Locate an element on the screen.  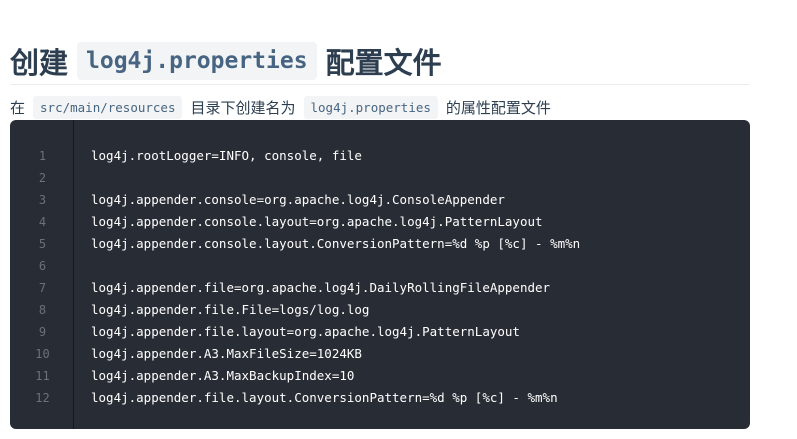
line-number: 7 is located at coordinates (42, 288).